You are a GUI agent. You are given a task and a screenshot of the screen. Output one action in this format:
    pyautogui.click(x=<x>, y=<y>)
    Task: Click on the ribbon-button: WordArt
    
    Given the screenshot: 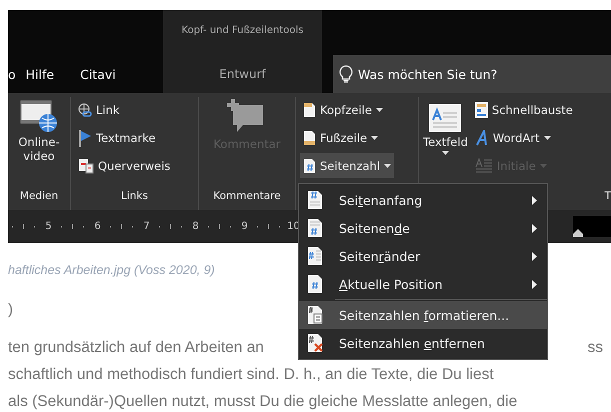 What is the action you would take?
    pyautogui.click(x=524, y=137)
    